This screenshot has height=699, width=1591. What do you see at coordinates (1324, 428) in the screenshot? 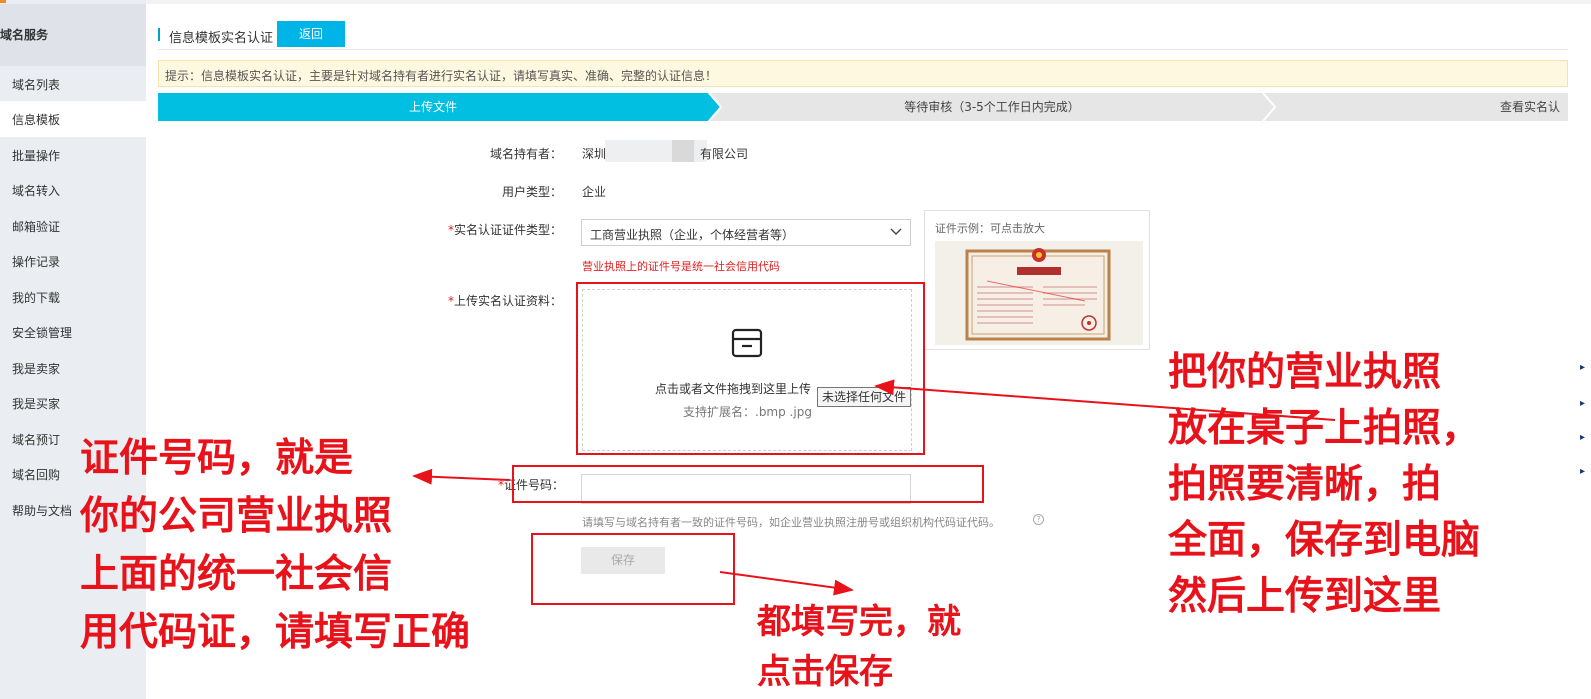
I see `annotation-line: 放在桌子上拍照，` at bounding box center [1324, 428].